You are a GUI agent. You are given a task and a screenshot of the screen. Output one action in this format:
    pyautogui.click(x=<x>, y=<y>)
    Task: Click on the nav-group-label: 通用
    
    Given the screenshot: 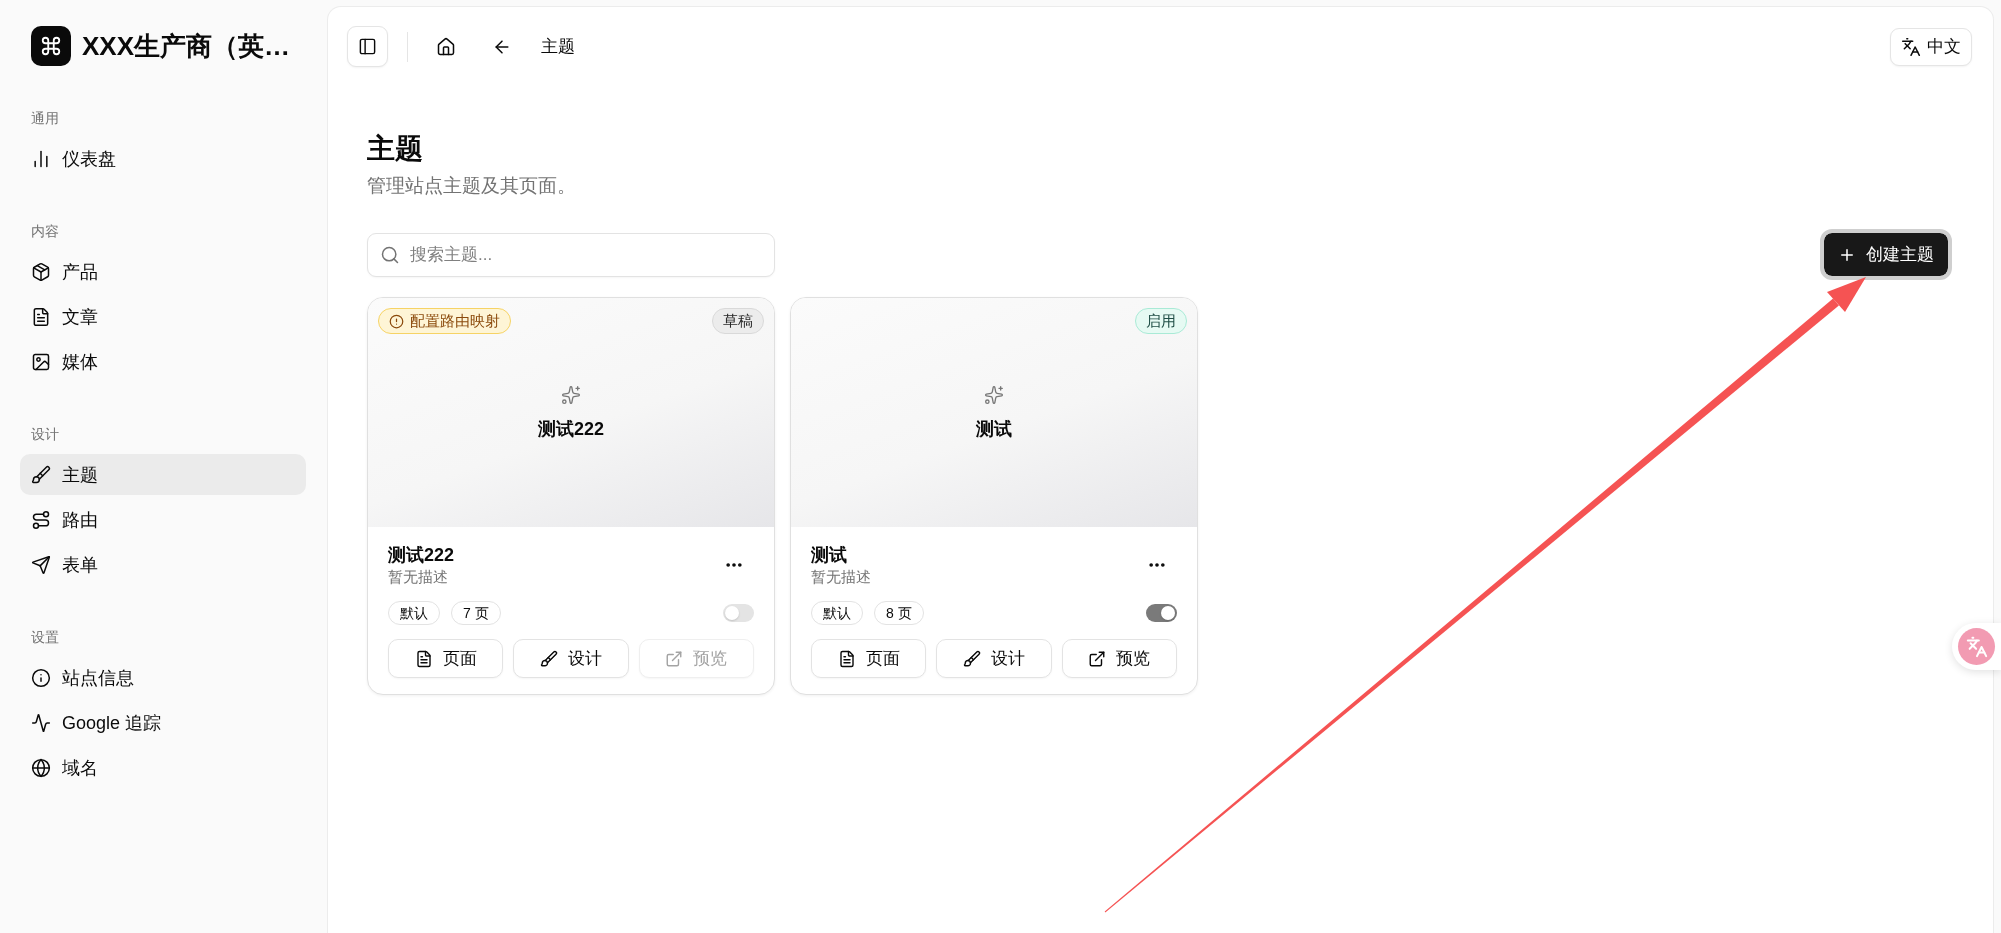 What is the action you would take?
    pyautogui.click(x=44, y=118)
    